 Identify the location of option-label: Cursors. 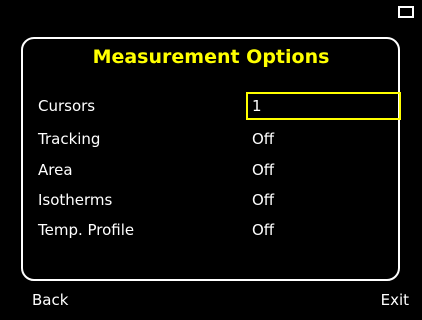
(67, 106).